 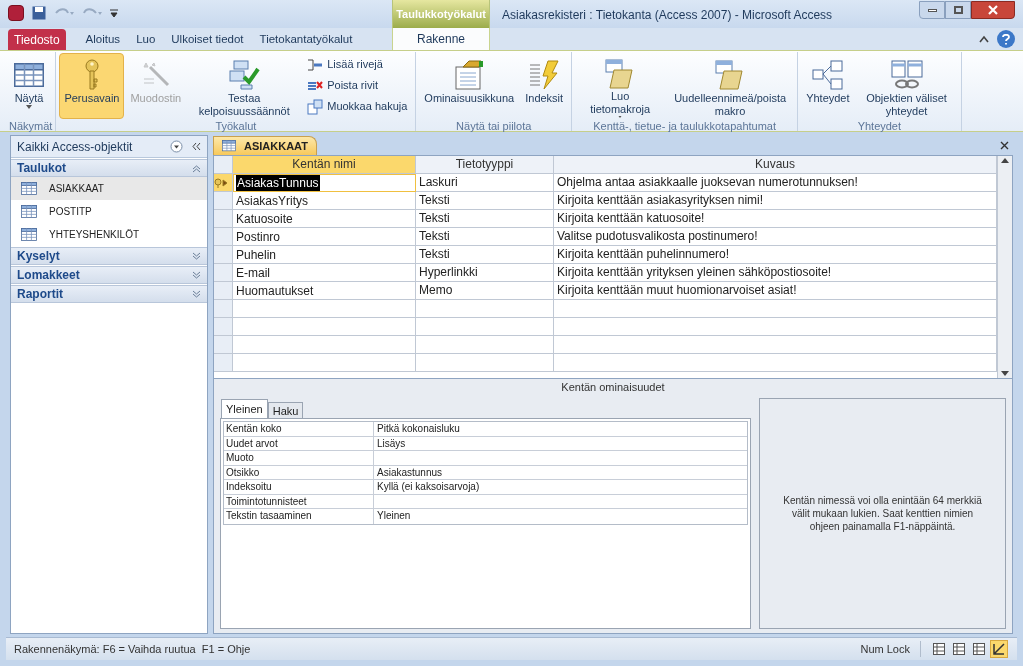 I want to click on property-sheet-icon, so click(x=469, y=75).